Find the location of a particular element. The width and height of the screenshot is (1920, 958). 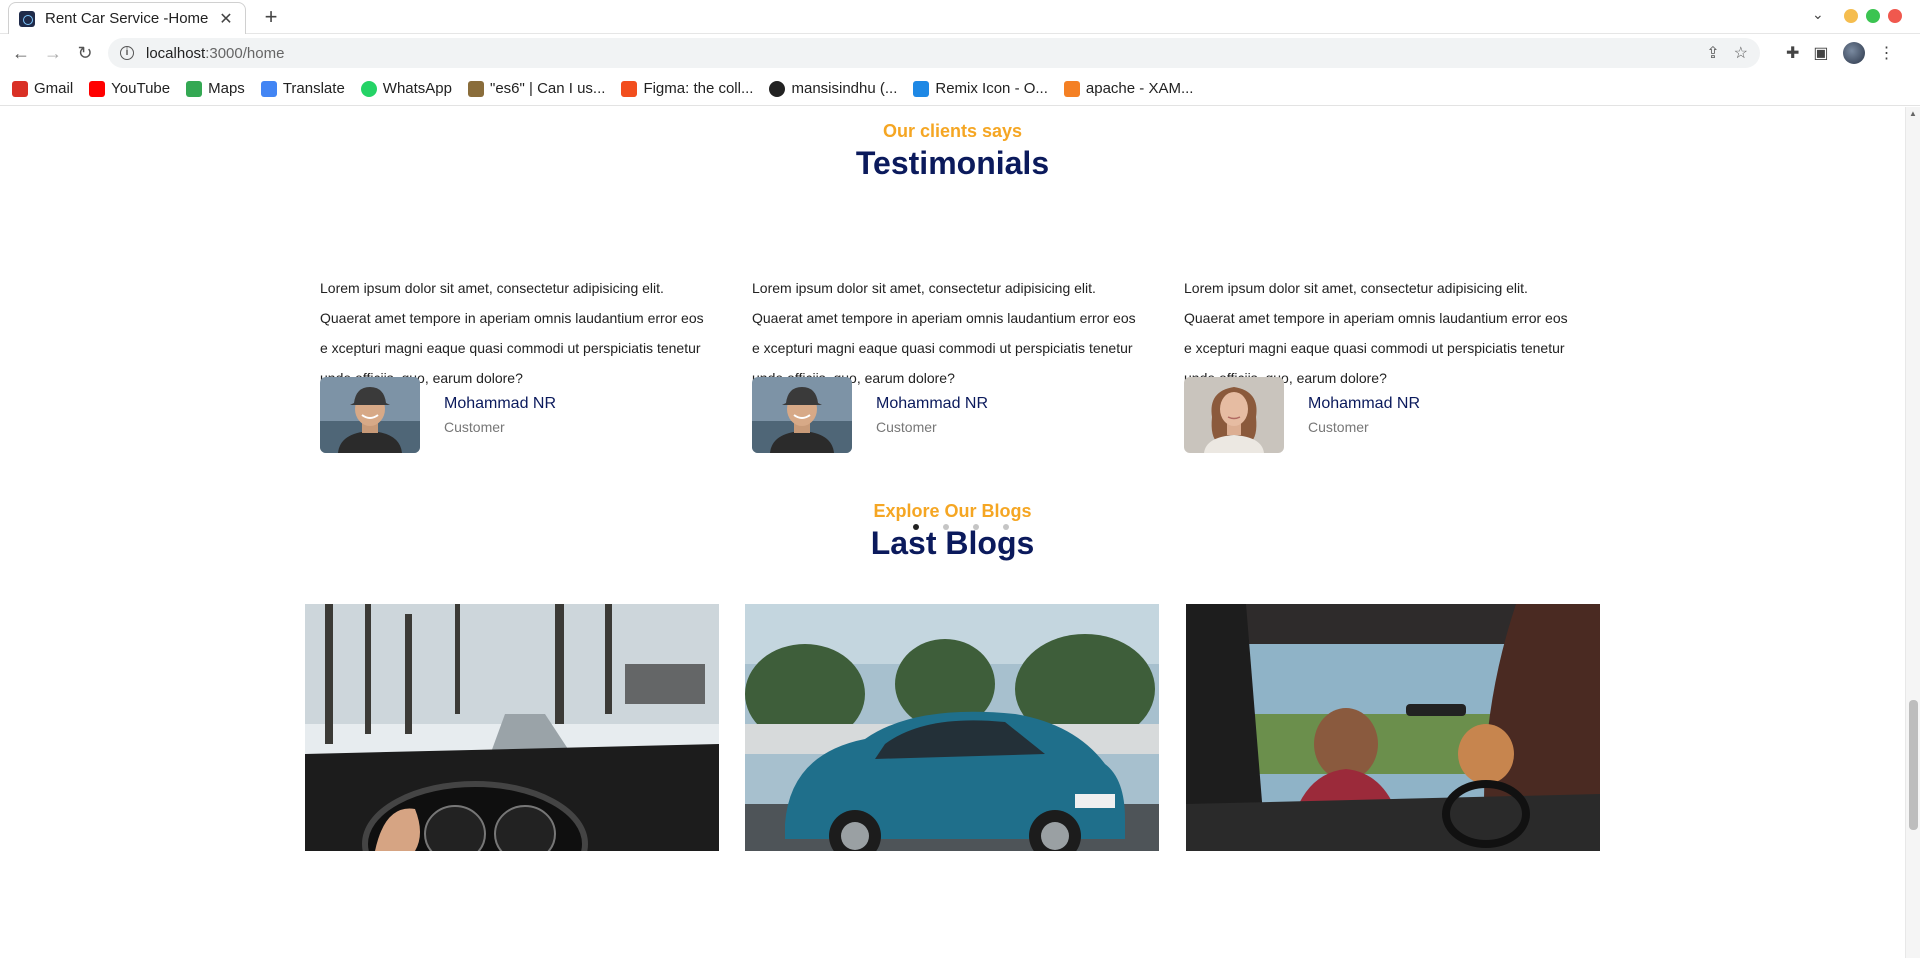

bookmark-label: Maps is located at coordinates (226, 88).